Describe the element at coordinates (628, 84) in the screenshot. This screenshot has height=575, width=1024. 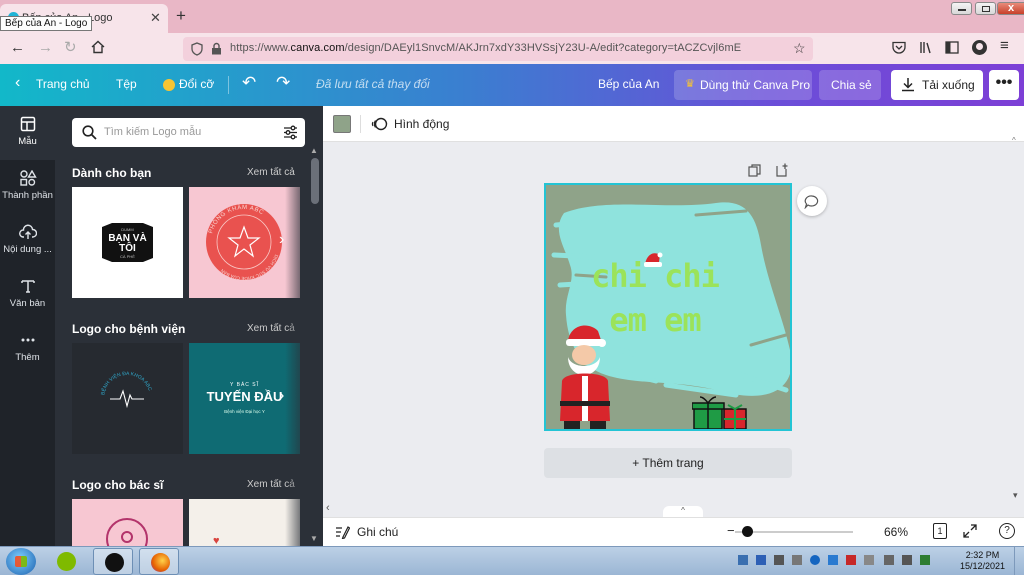
I see `team-name: Bếp của An` at that location.